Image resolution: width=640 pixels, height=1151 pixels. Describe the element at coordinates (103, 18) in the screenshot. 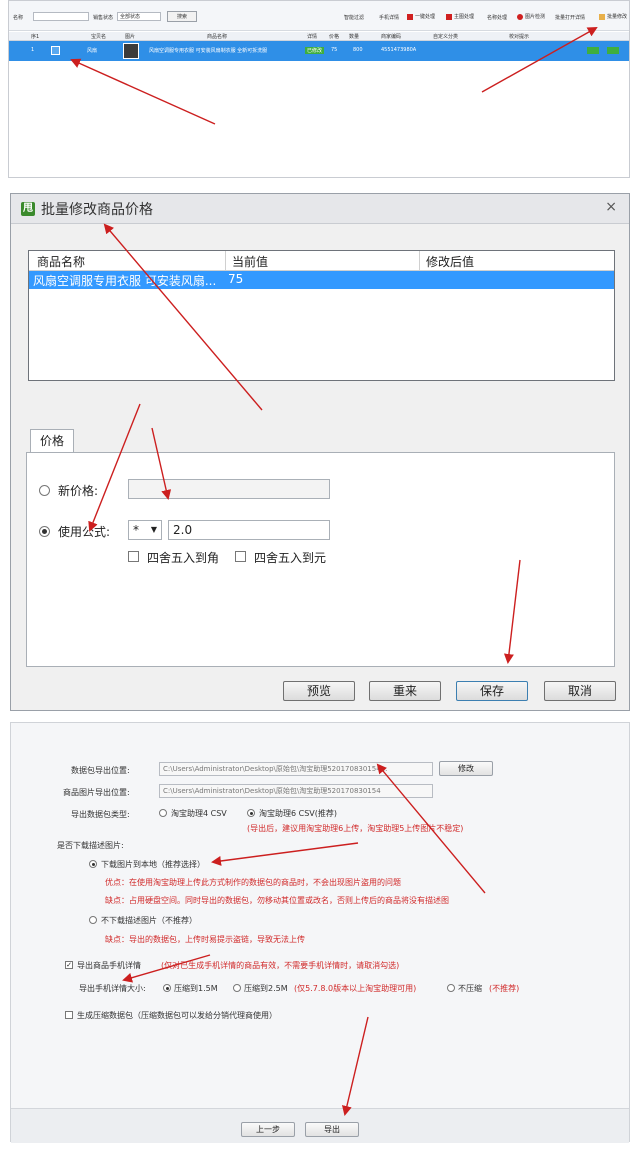

I see `status-label: 销售状态` at that location.